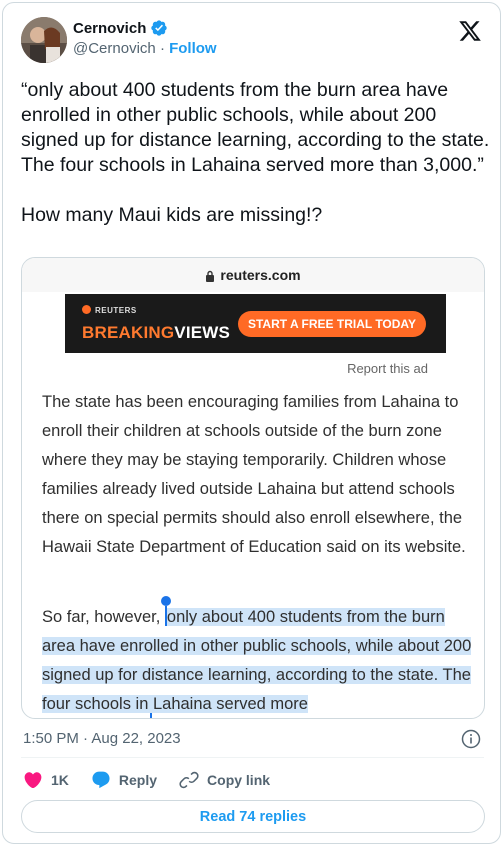  Describe the element at coordinates (109, 28) in the screenshot. I see `author-name: Cernovich` at that location.